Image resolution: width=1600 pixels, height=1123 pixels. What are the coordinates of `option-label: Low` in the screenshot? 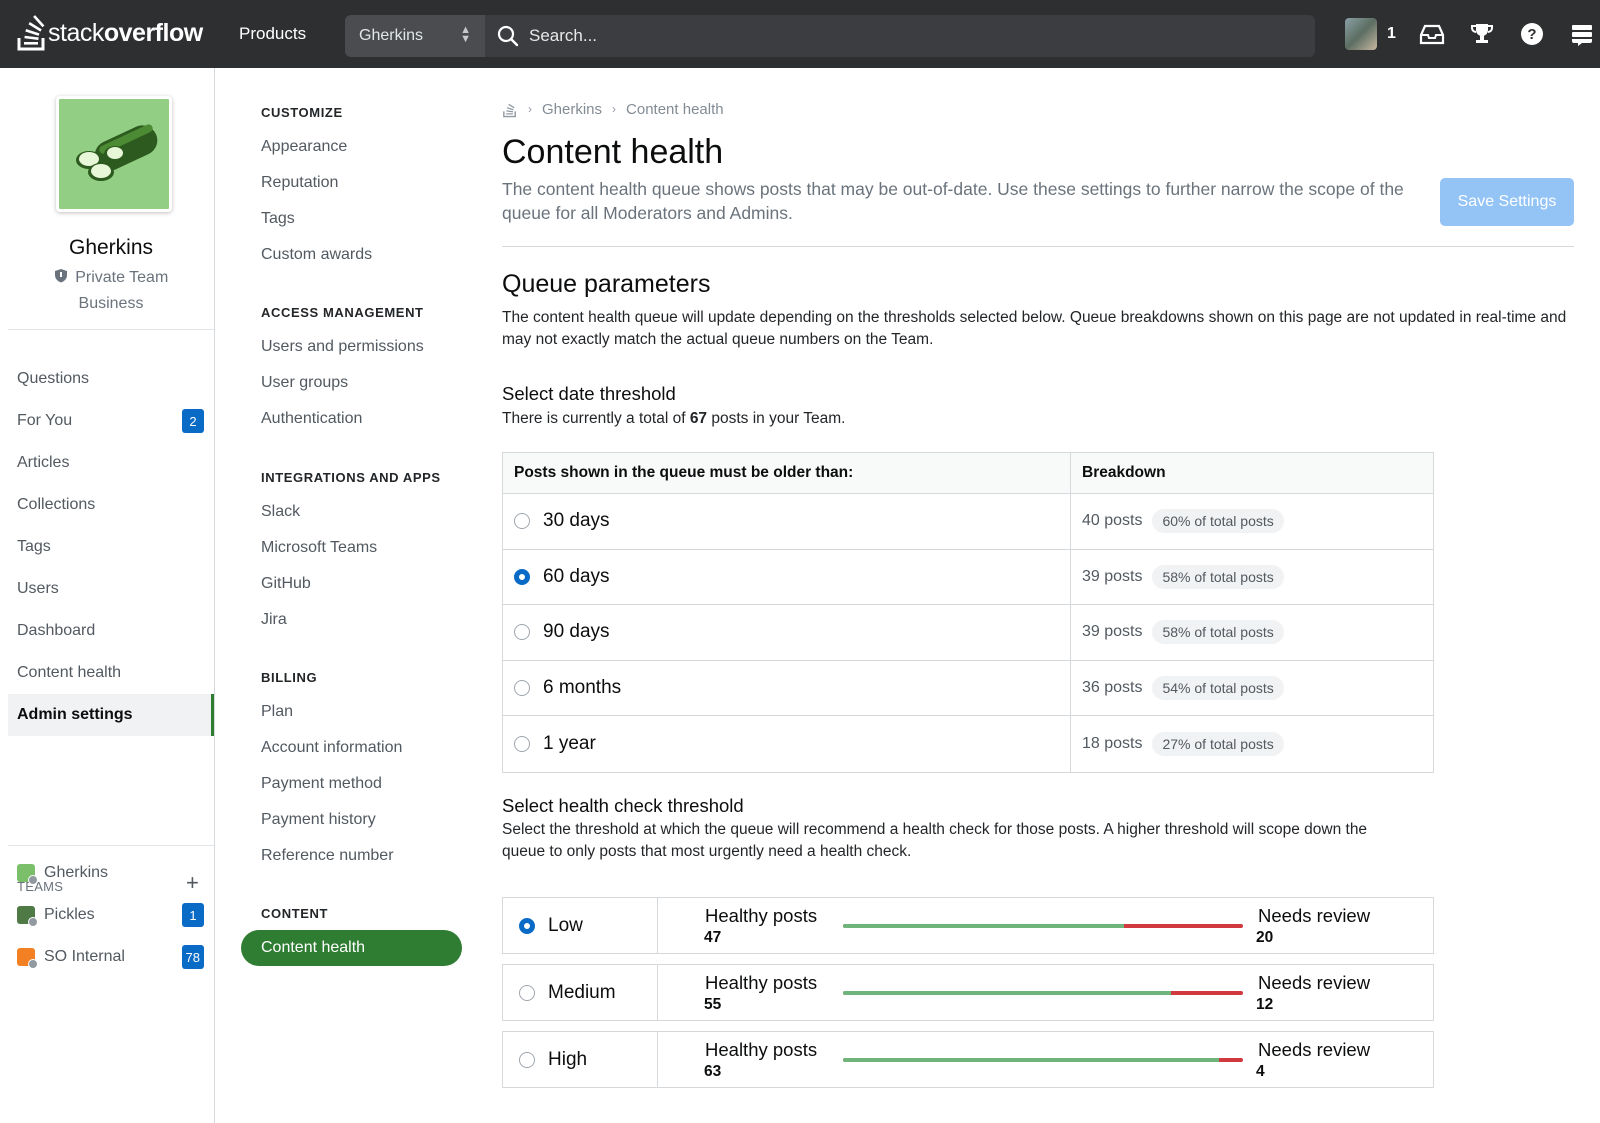 It's located at (565, 925).